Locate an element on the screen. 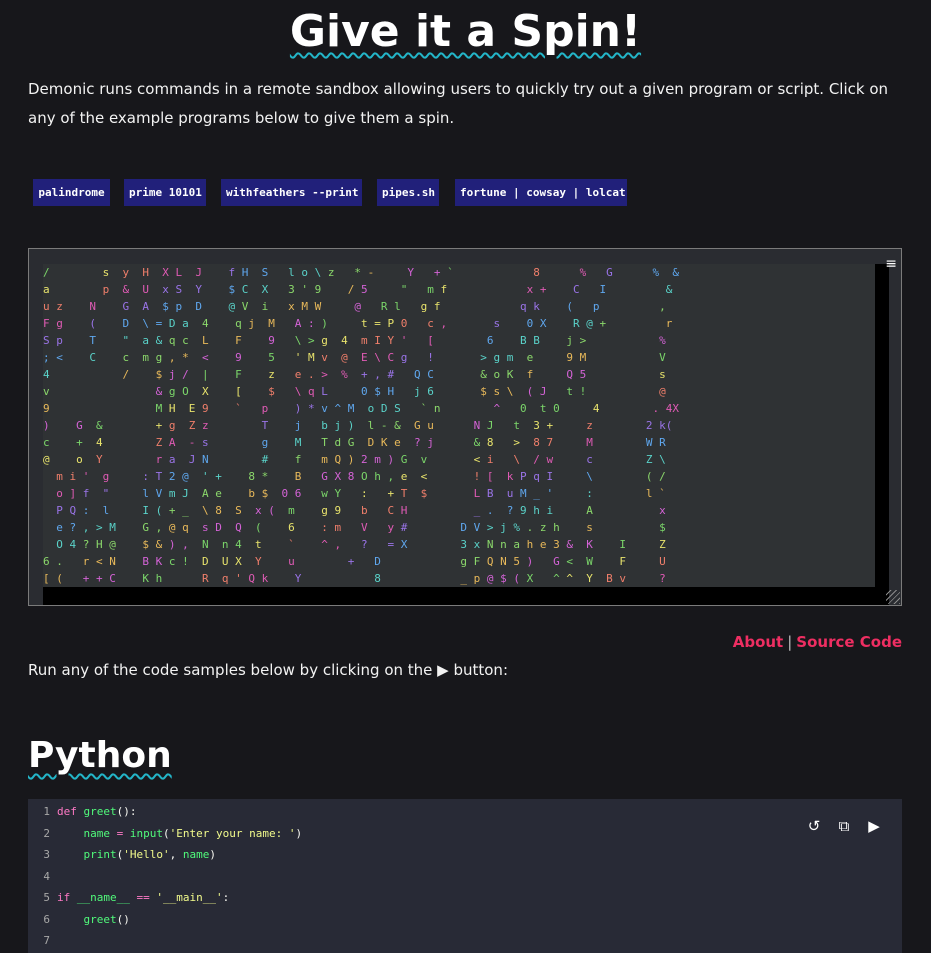 The image size is (931, 953). terminal-right-edge is located at coordinates (882, 425).